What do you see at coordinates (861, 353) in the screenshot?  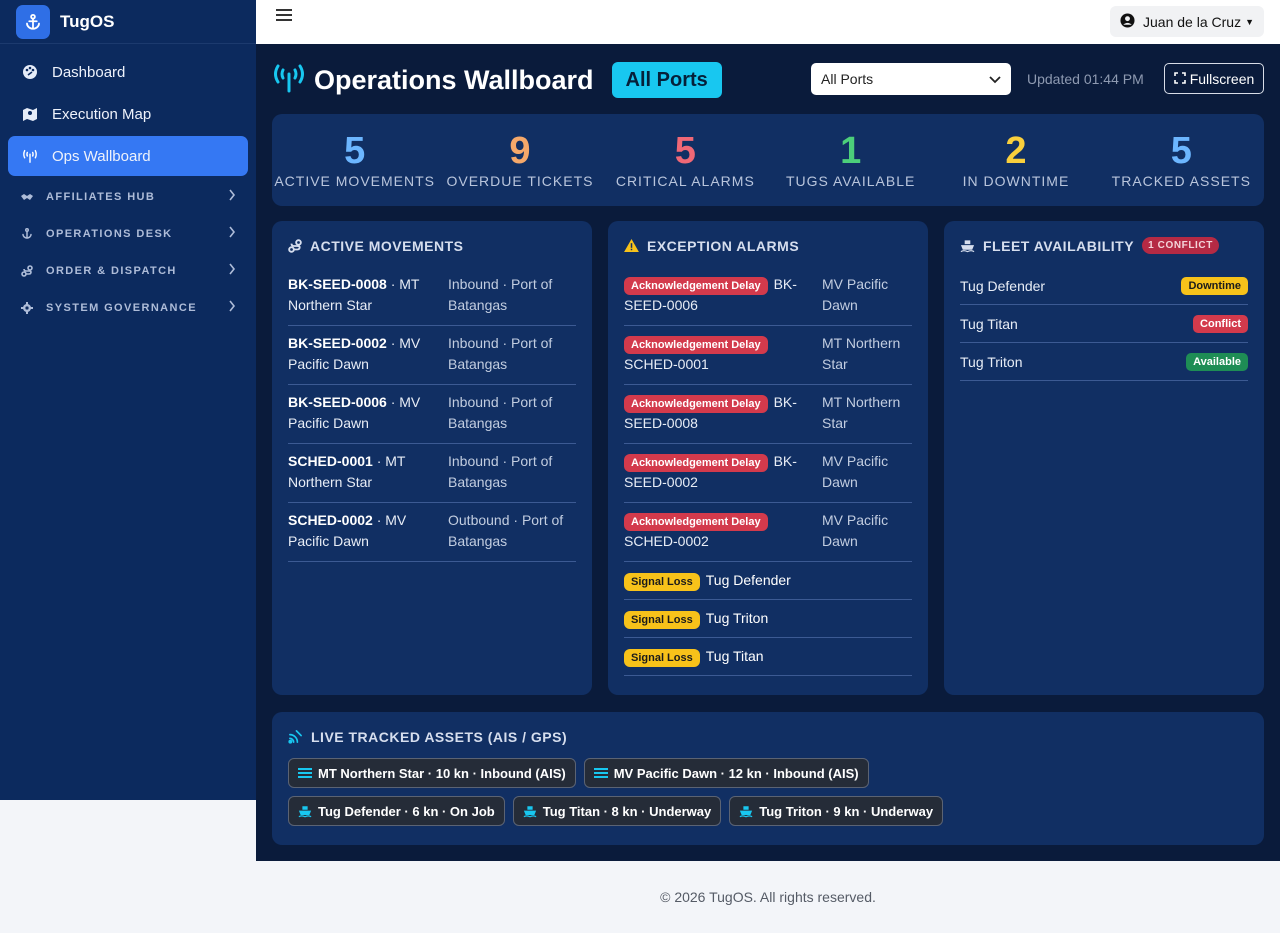 I see `alarm-vessel: MT Northern Star` at bounding box center [861, 353].